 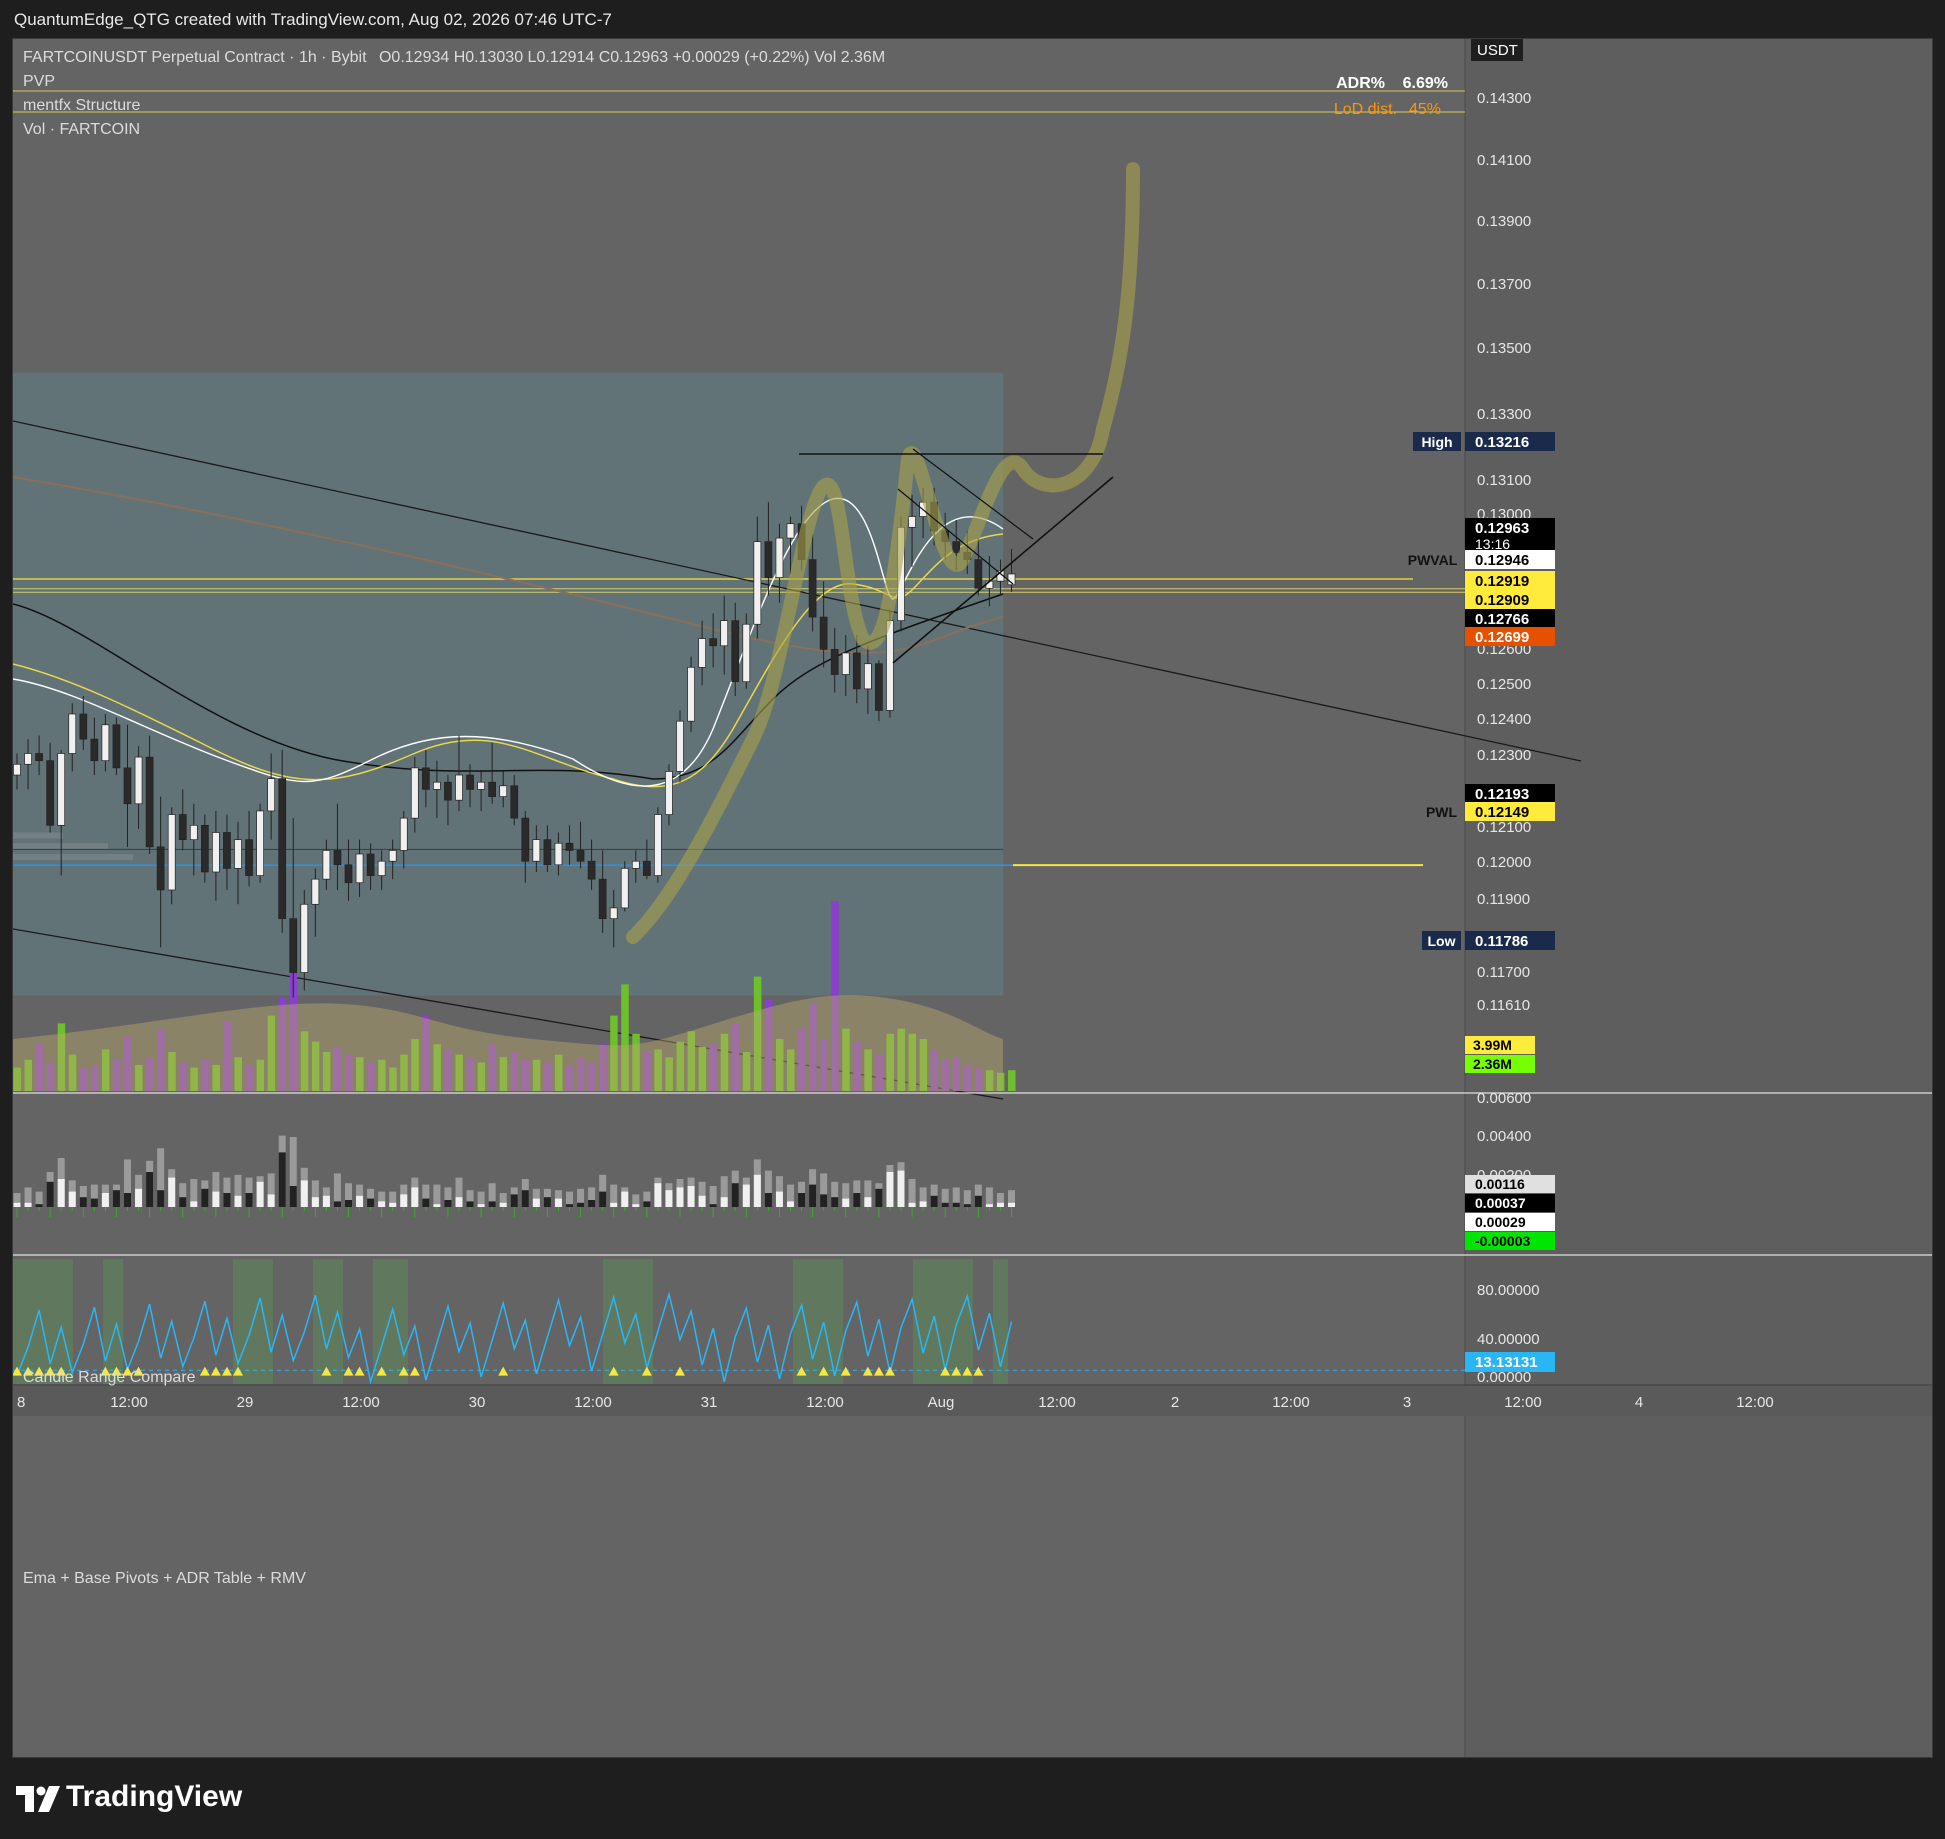 I want to click on pane2-tick: 0.00400, so click(x=1504, y=1136).